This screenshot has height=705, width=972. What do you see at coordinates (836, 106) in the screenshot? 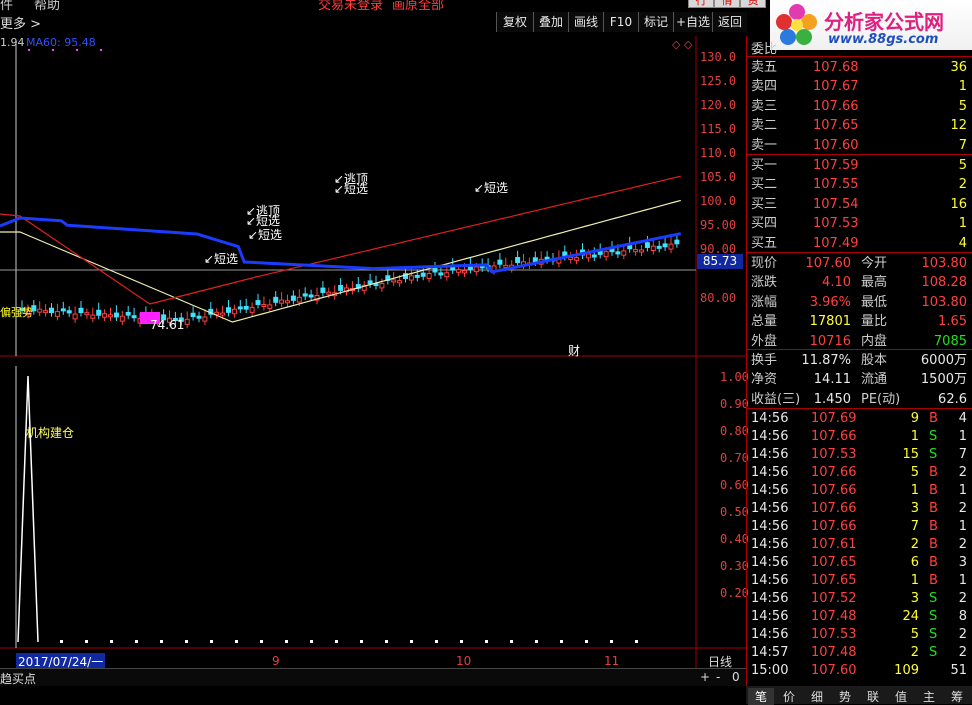
I see `sell-price: 107.66` at bounding box center [836, 106].